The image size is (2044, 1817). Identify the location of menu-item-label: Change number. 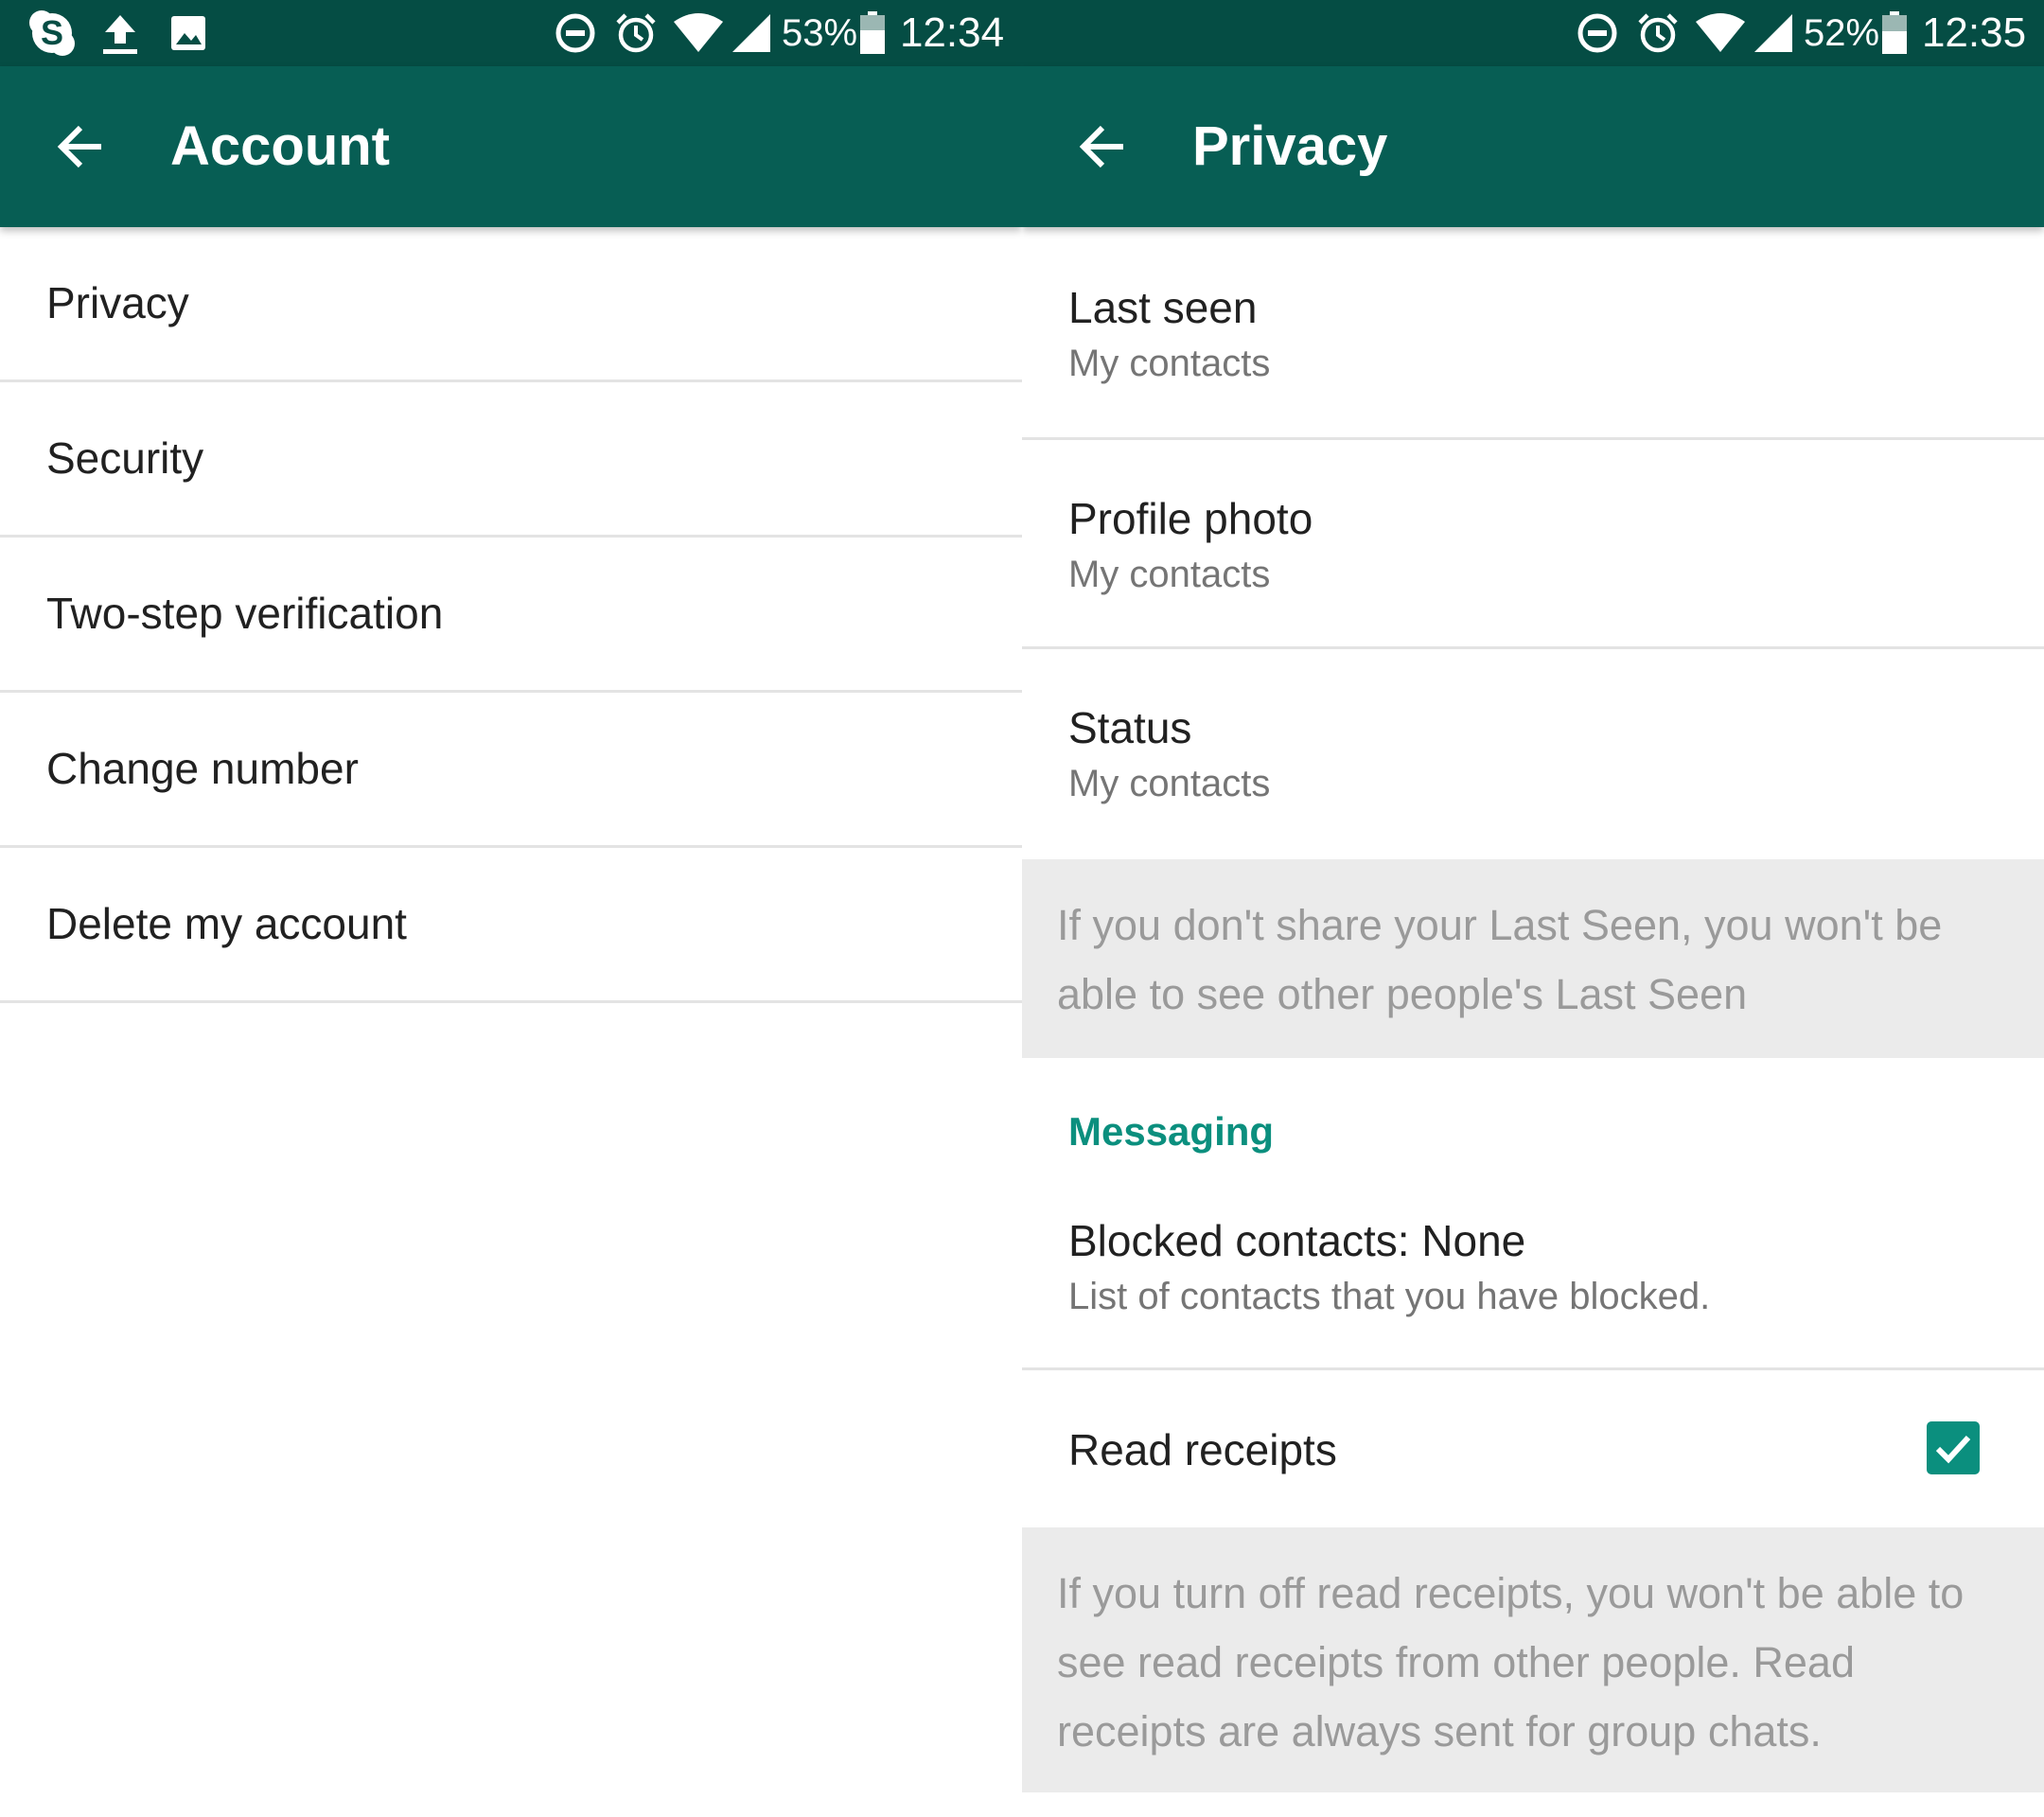
(202, 769).